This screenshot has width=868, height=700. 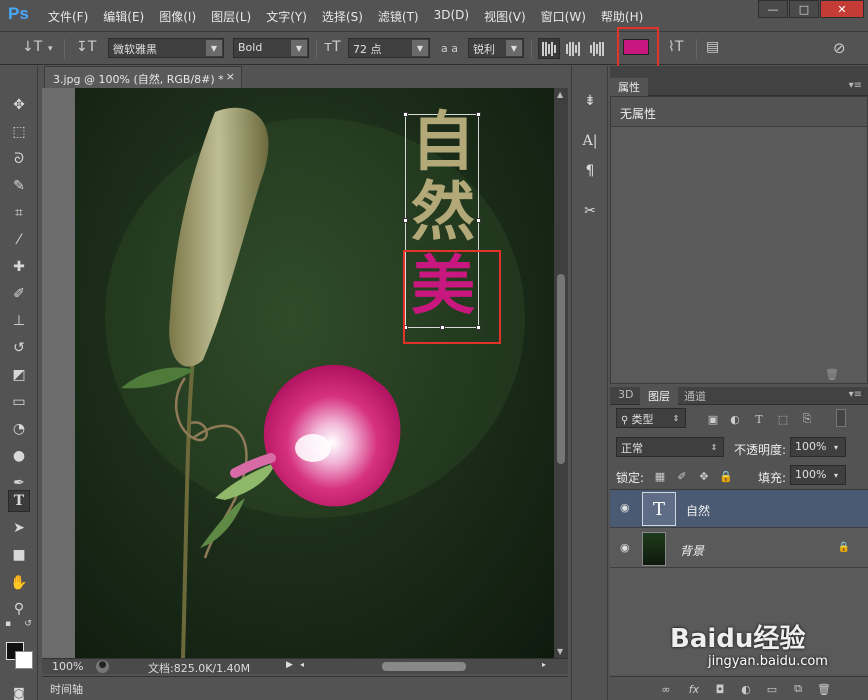 I want to click on history-panel-icon: ⇟, so click(x=590, y=101).